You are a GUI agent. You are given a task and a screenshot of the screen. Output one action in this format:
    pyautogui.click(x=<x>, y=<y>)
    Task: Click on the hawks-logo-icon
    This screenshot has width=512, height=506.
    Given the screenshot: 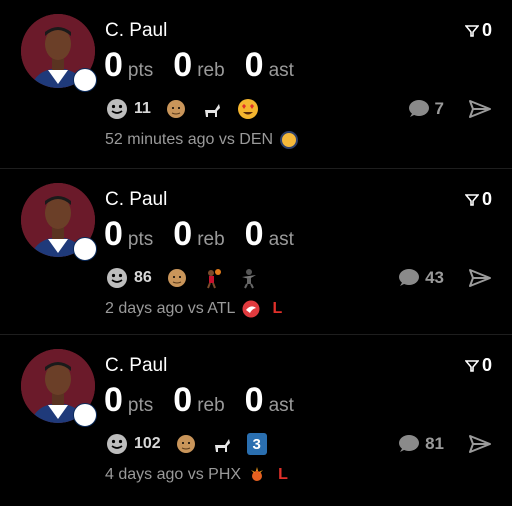 What is the action you would take?
    pyautogui.click(x=251, y=309)
    